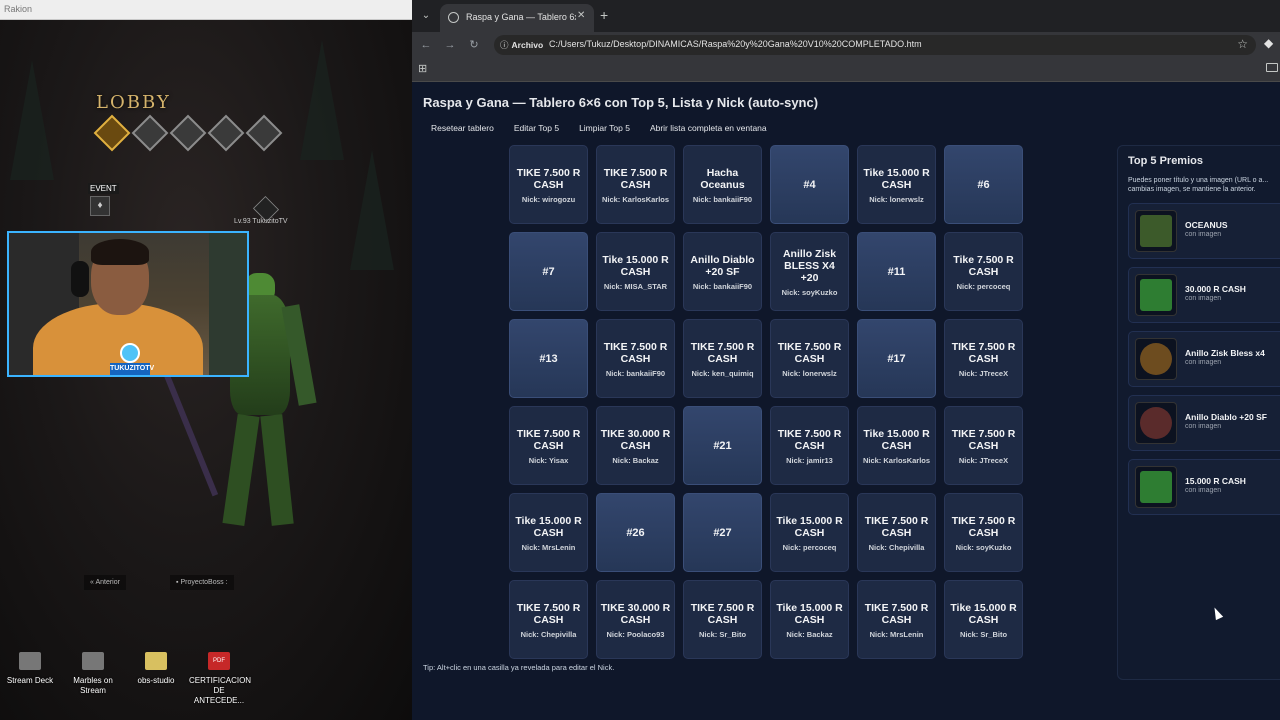 Image resolution: width=1280 pixels, height=720 pixels. What do you see at coordinates (896, 445) in the screenshot?
I see `board-cell-revealed: Tike 15.000 R CASH Nick: KarlosKarlos` at bounding box center [896, 445].